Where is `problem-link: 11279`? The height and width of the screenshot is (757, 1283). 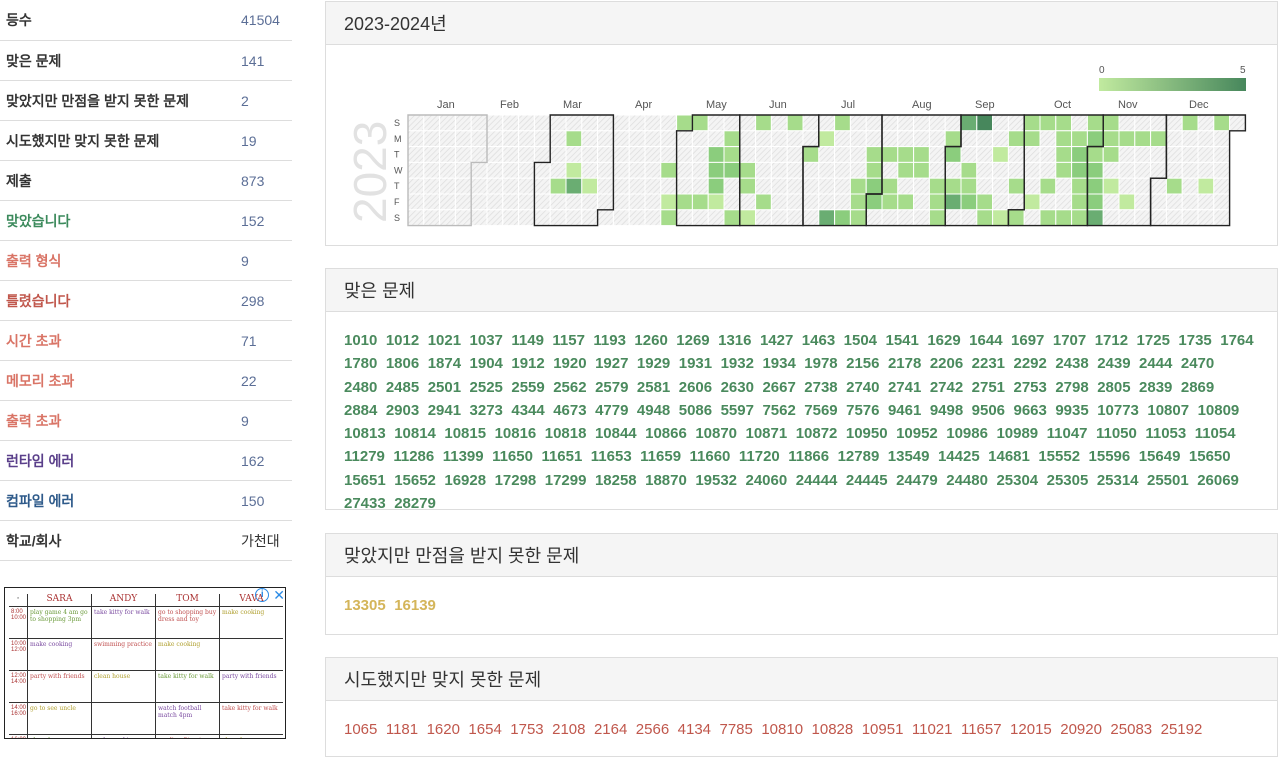 problem-link: 11279 is located at coordinates (364, 456).